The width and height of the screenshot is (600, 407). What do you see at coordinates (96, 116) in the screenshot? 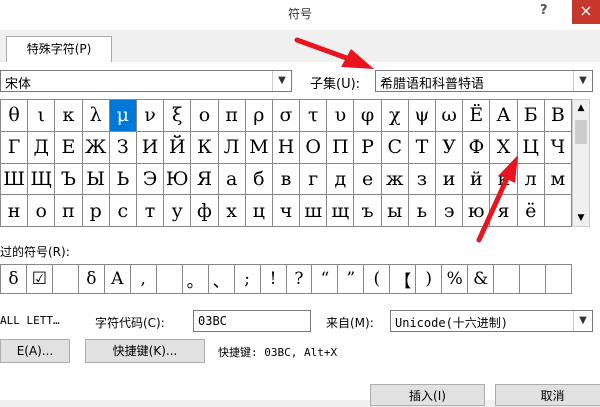
I see `symbol-cell: λ` at bounding box center [96, 116].